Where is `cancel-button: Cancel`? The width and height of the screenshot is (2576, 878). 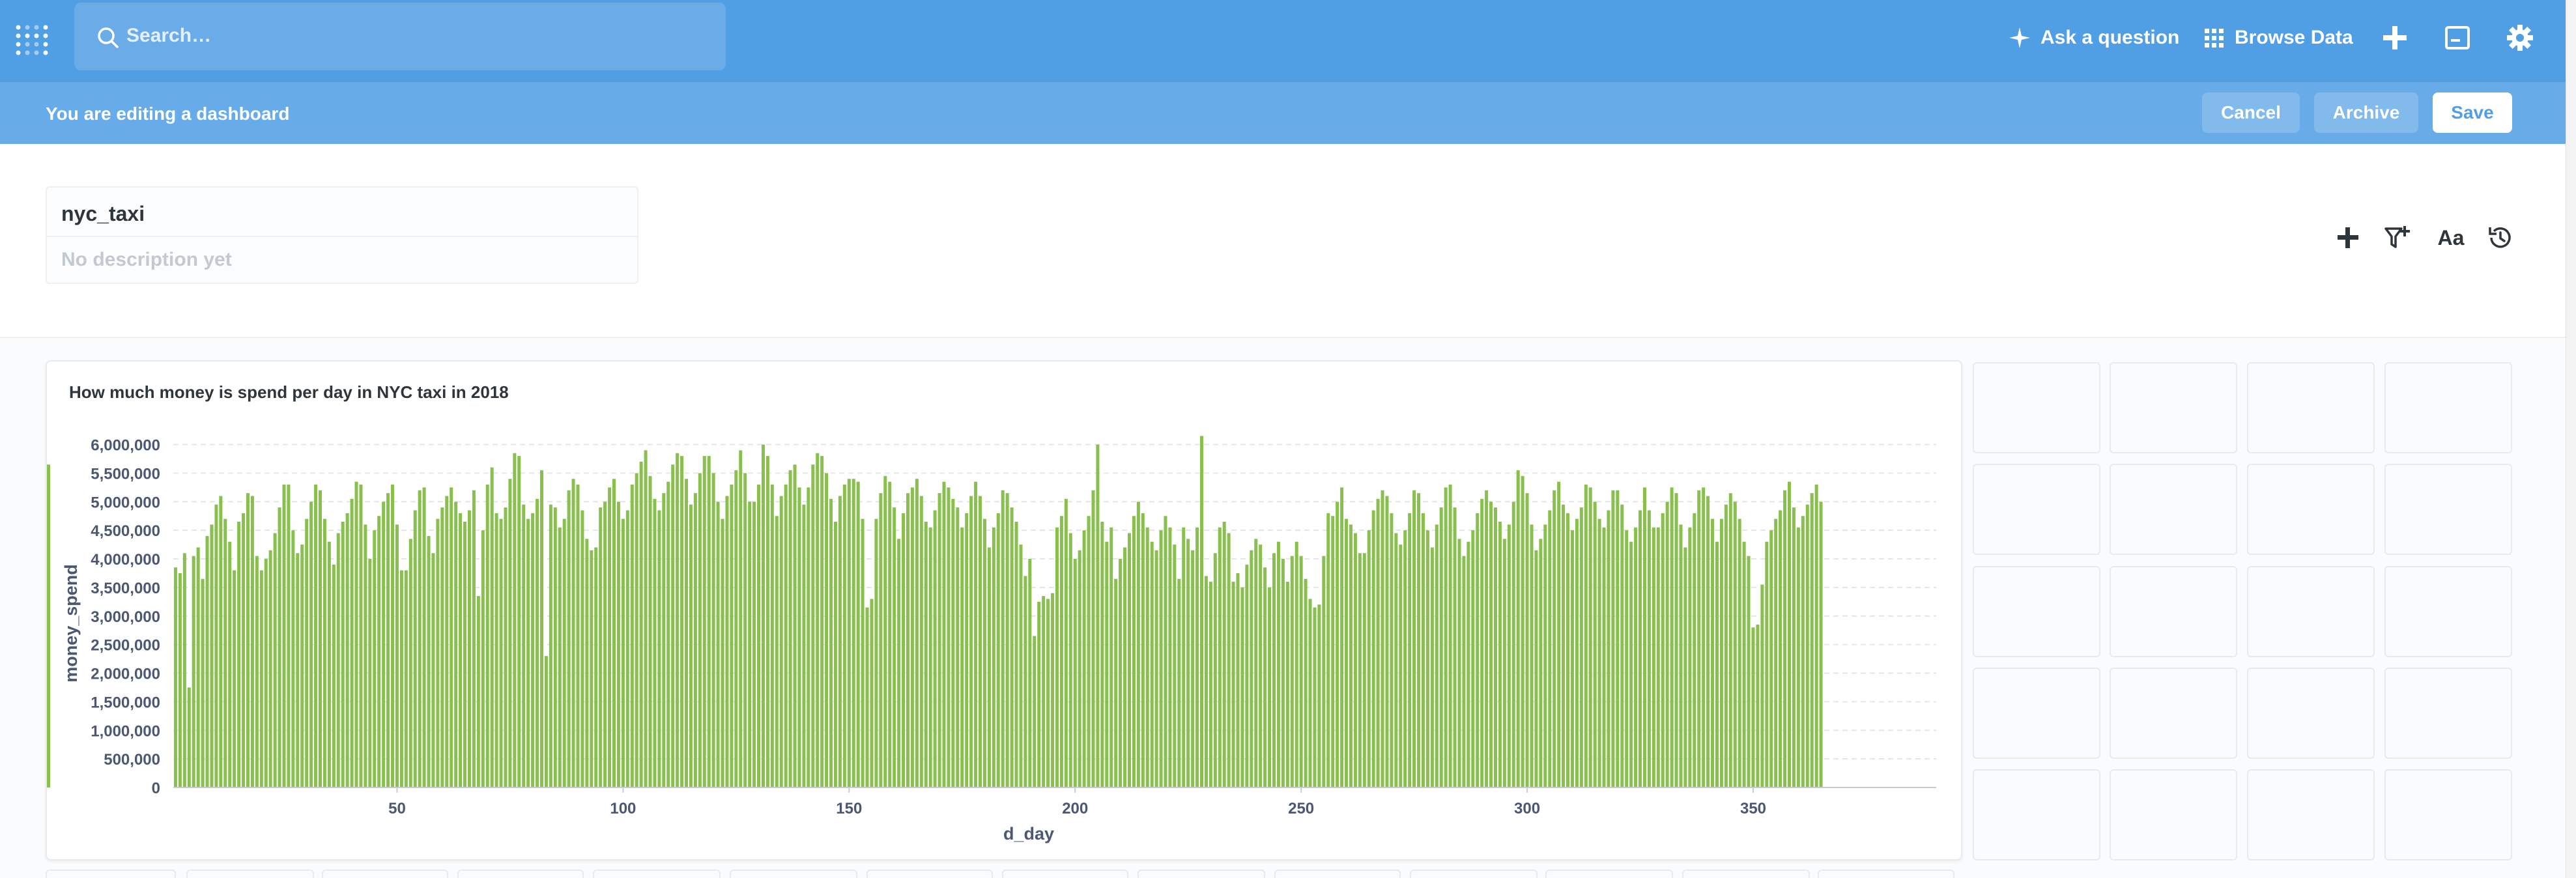
cancel-button: Cancel is located at coordinates (2251, 112).